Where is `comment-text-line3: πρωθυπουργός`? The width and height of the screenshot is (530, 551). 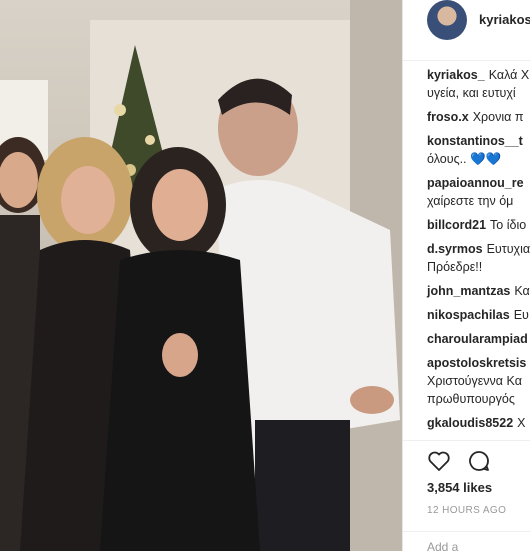
comment-text-line3: πρωθυπουργός is located at coordinates (471, 399).